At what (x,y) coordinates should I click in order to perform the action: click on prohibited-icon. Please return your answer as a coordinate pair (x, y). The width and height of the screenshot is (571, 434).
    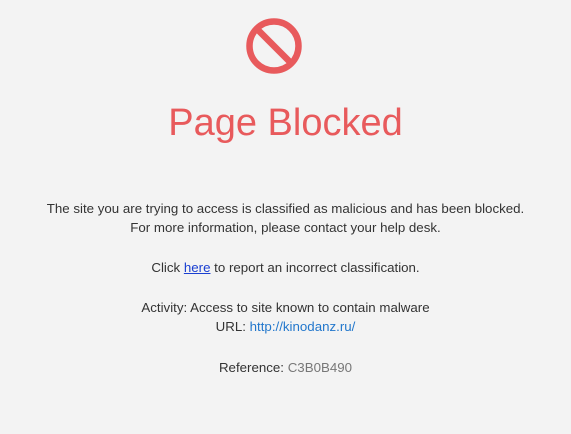
    Looking at the image, I should click on (274, 46).